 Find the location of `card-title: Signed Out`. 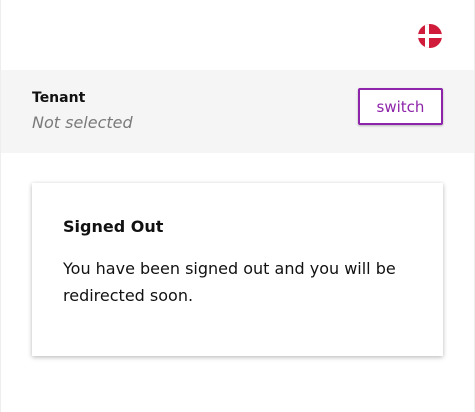

card-title: Signed Out is located at coordinates (113, 226).